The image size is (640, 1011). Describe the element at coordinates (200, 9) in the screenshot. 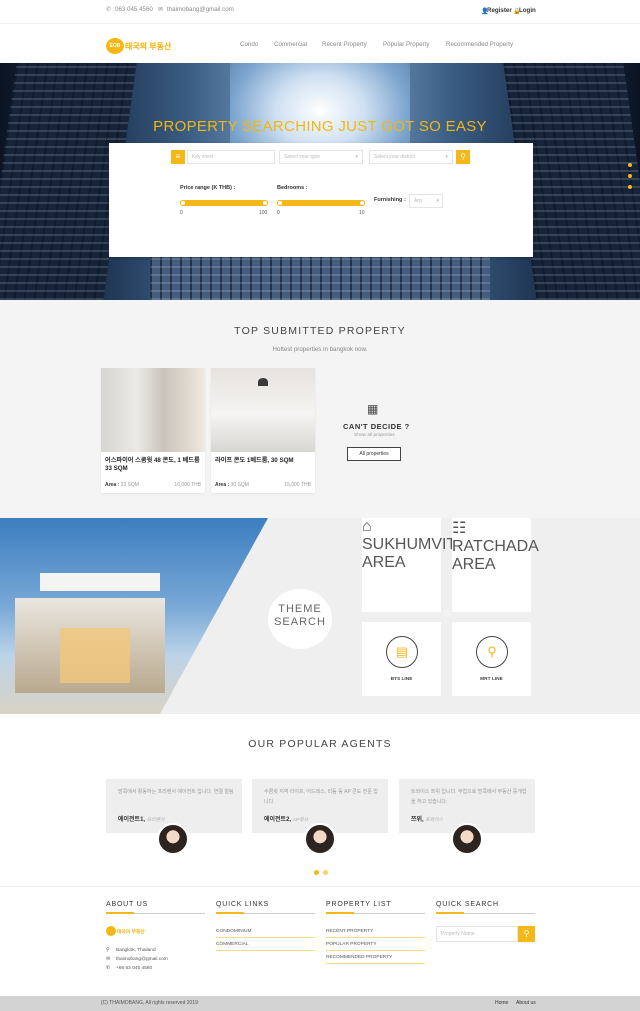

I see `topbar-email: thaimobang@gmail.com` at that location.